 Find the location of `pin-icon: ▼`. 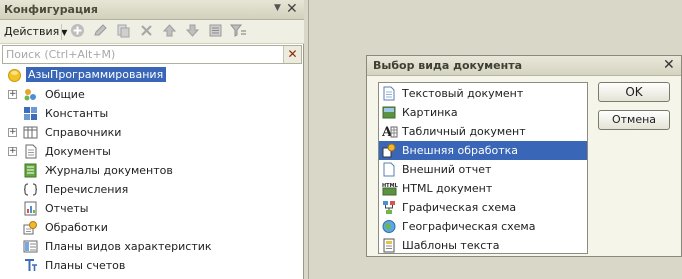

pin-icon: ▼ is located at coordinates (277, 8).